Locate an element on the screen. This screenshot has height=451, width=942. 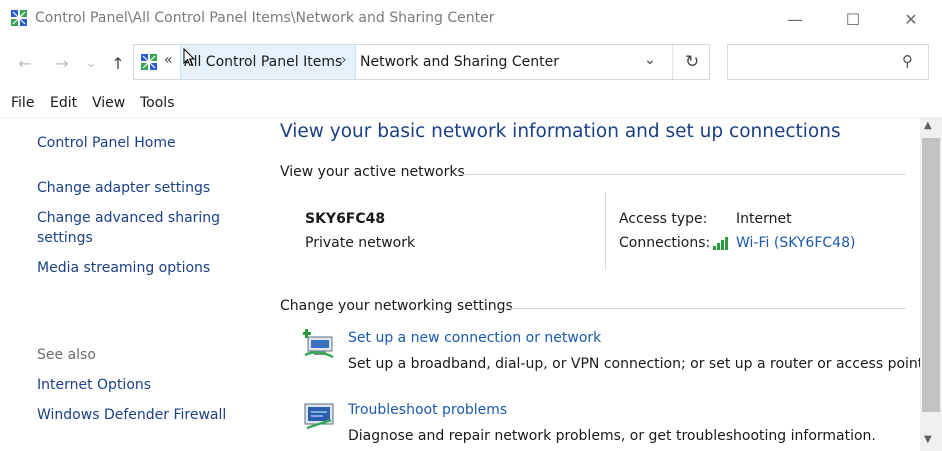
address-dropdown-icon: ⌄ is located at coordinates (650, 60).